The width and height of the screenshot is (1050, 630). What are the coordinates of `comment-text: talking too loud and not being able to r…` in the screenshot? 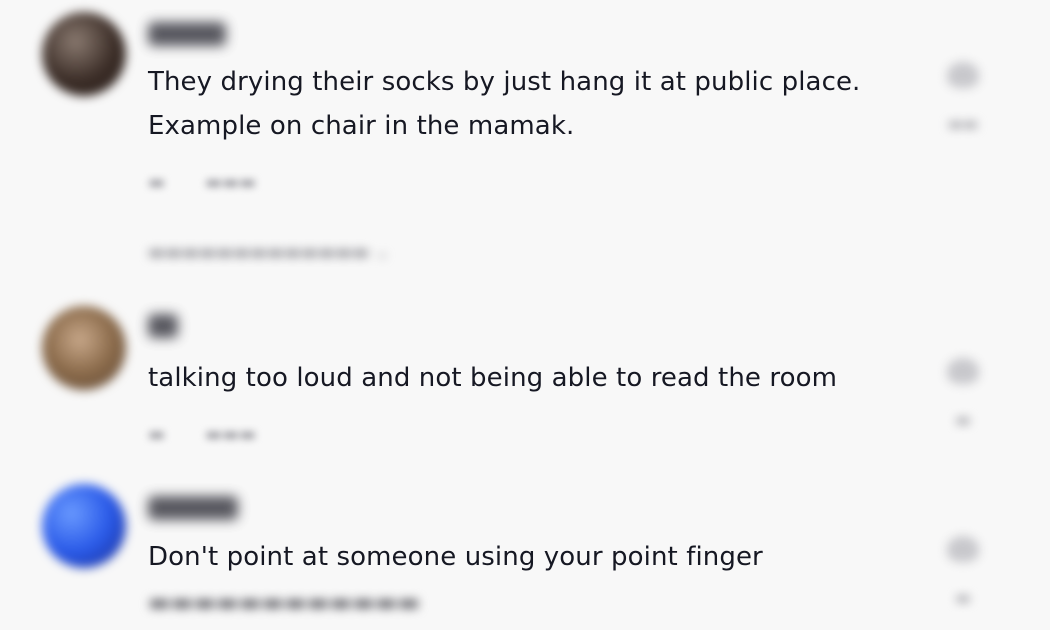 It's located at (538, 378).